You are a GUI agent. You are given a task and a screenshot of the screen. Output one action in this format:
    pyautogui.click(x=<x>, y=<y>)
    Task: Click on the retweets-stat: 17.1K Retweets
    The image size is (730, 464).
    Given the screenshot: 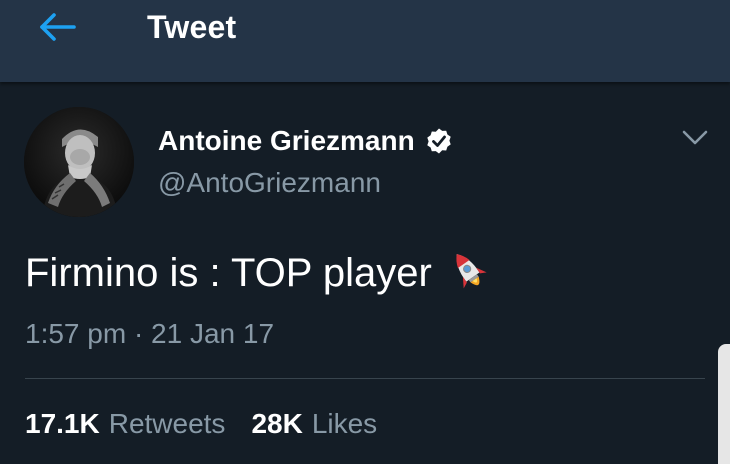 What is the action you would take?
    pyautogui.click(x=125, y=424)
    